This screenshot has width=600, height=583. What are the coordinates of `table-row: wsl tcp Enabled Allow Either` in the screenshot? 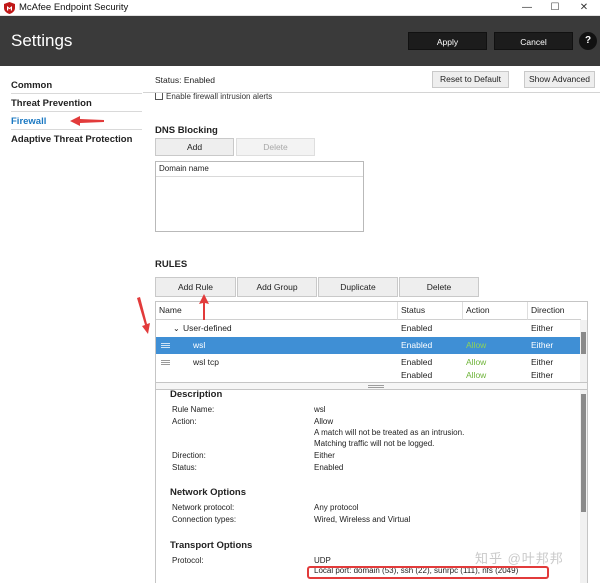 It's located at (368, 362).